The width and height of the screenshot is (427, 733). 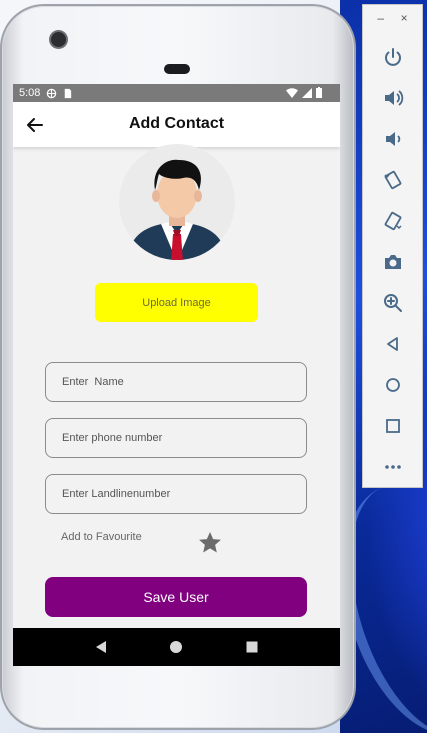 What do you see at coordinates (101, 647) in the screenshot?
I see `nav-back-icon` at bounding box center [101, 647].